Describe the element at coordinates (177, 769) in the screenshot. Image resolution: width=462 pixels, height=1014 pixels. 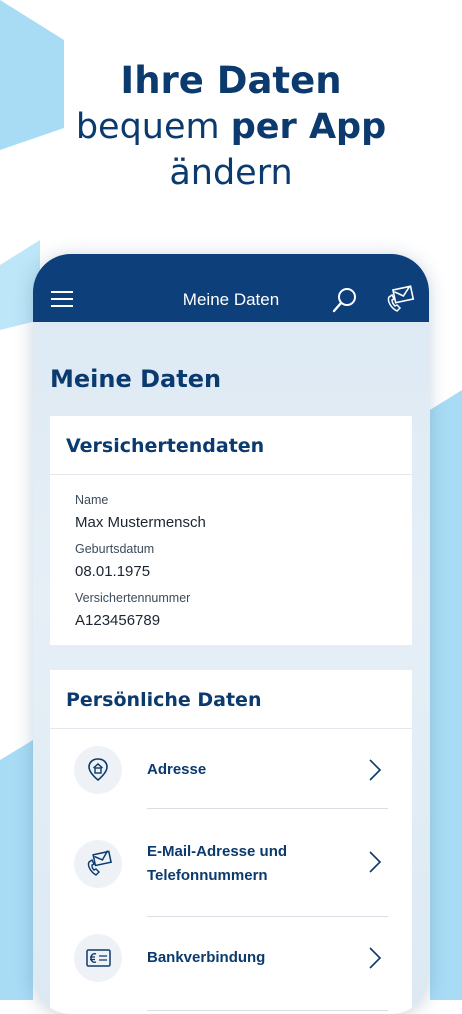
I see `address-label: Adresse` at that location.